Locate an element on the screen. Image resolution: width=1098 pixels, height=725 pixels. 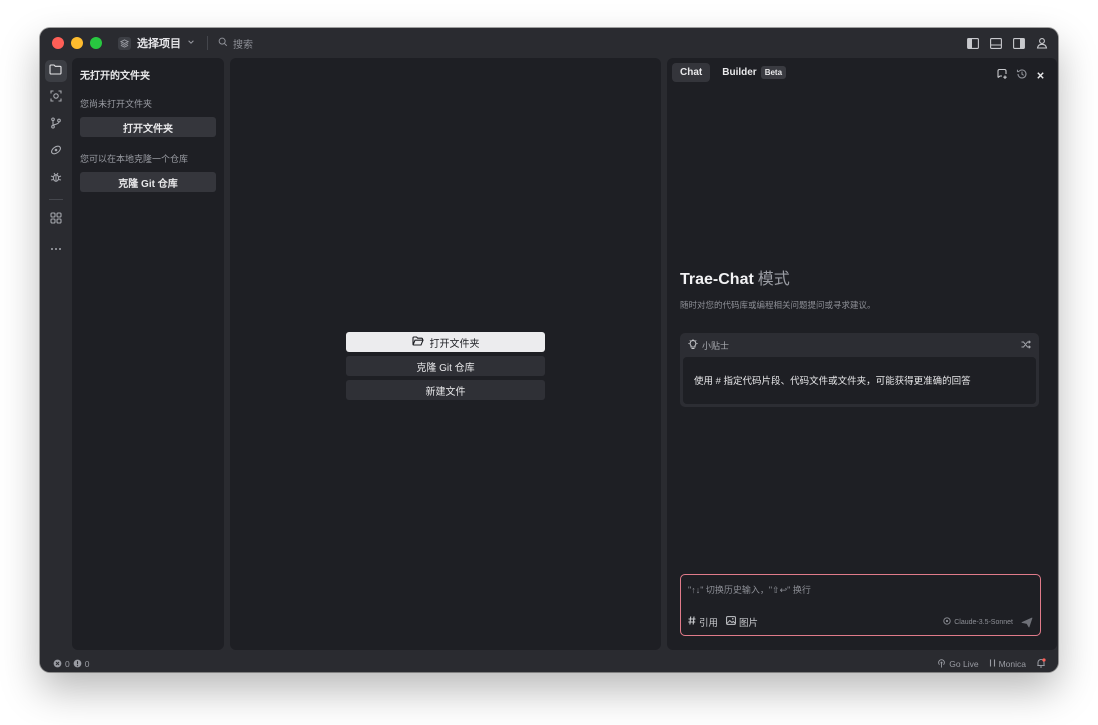
error-icon is located at coordinates (57, 664).